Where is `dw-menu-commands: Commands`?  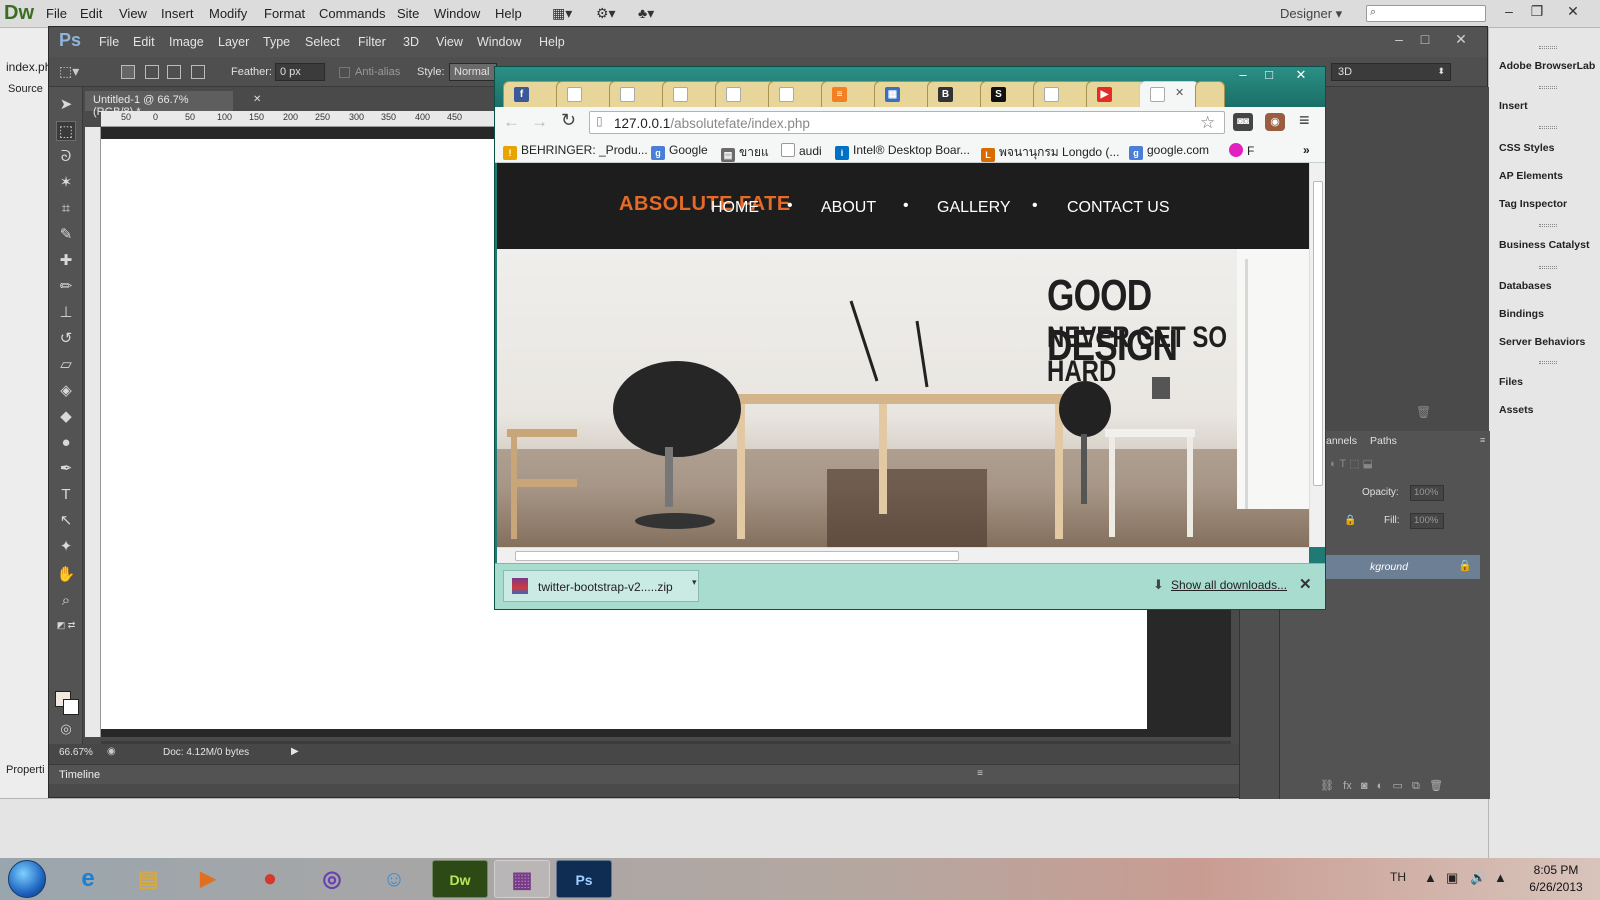 dw-menu-commands: Commands is located at coordinates (352, 13).